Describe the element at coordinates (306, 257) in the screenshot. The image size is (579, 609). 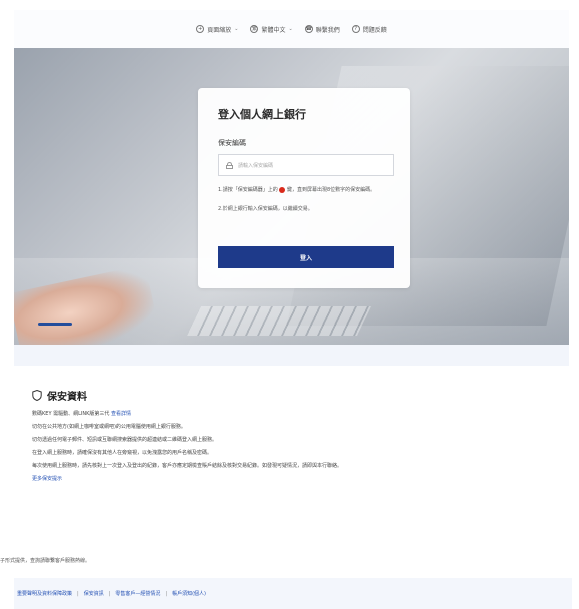
I see `login-button: 登入` at that location.